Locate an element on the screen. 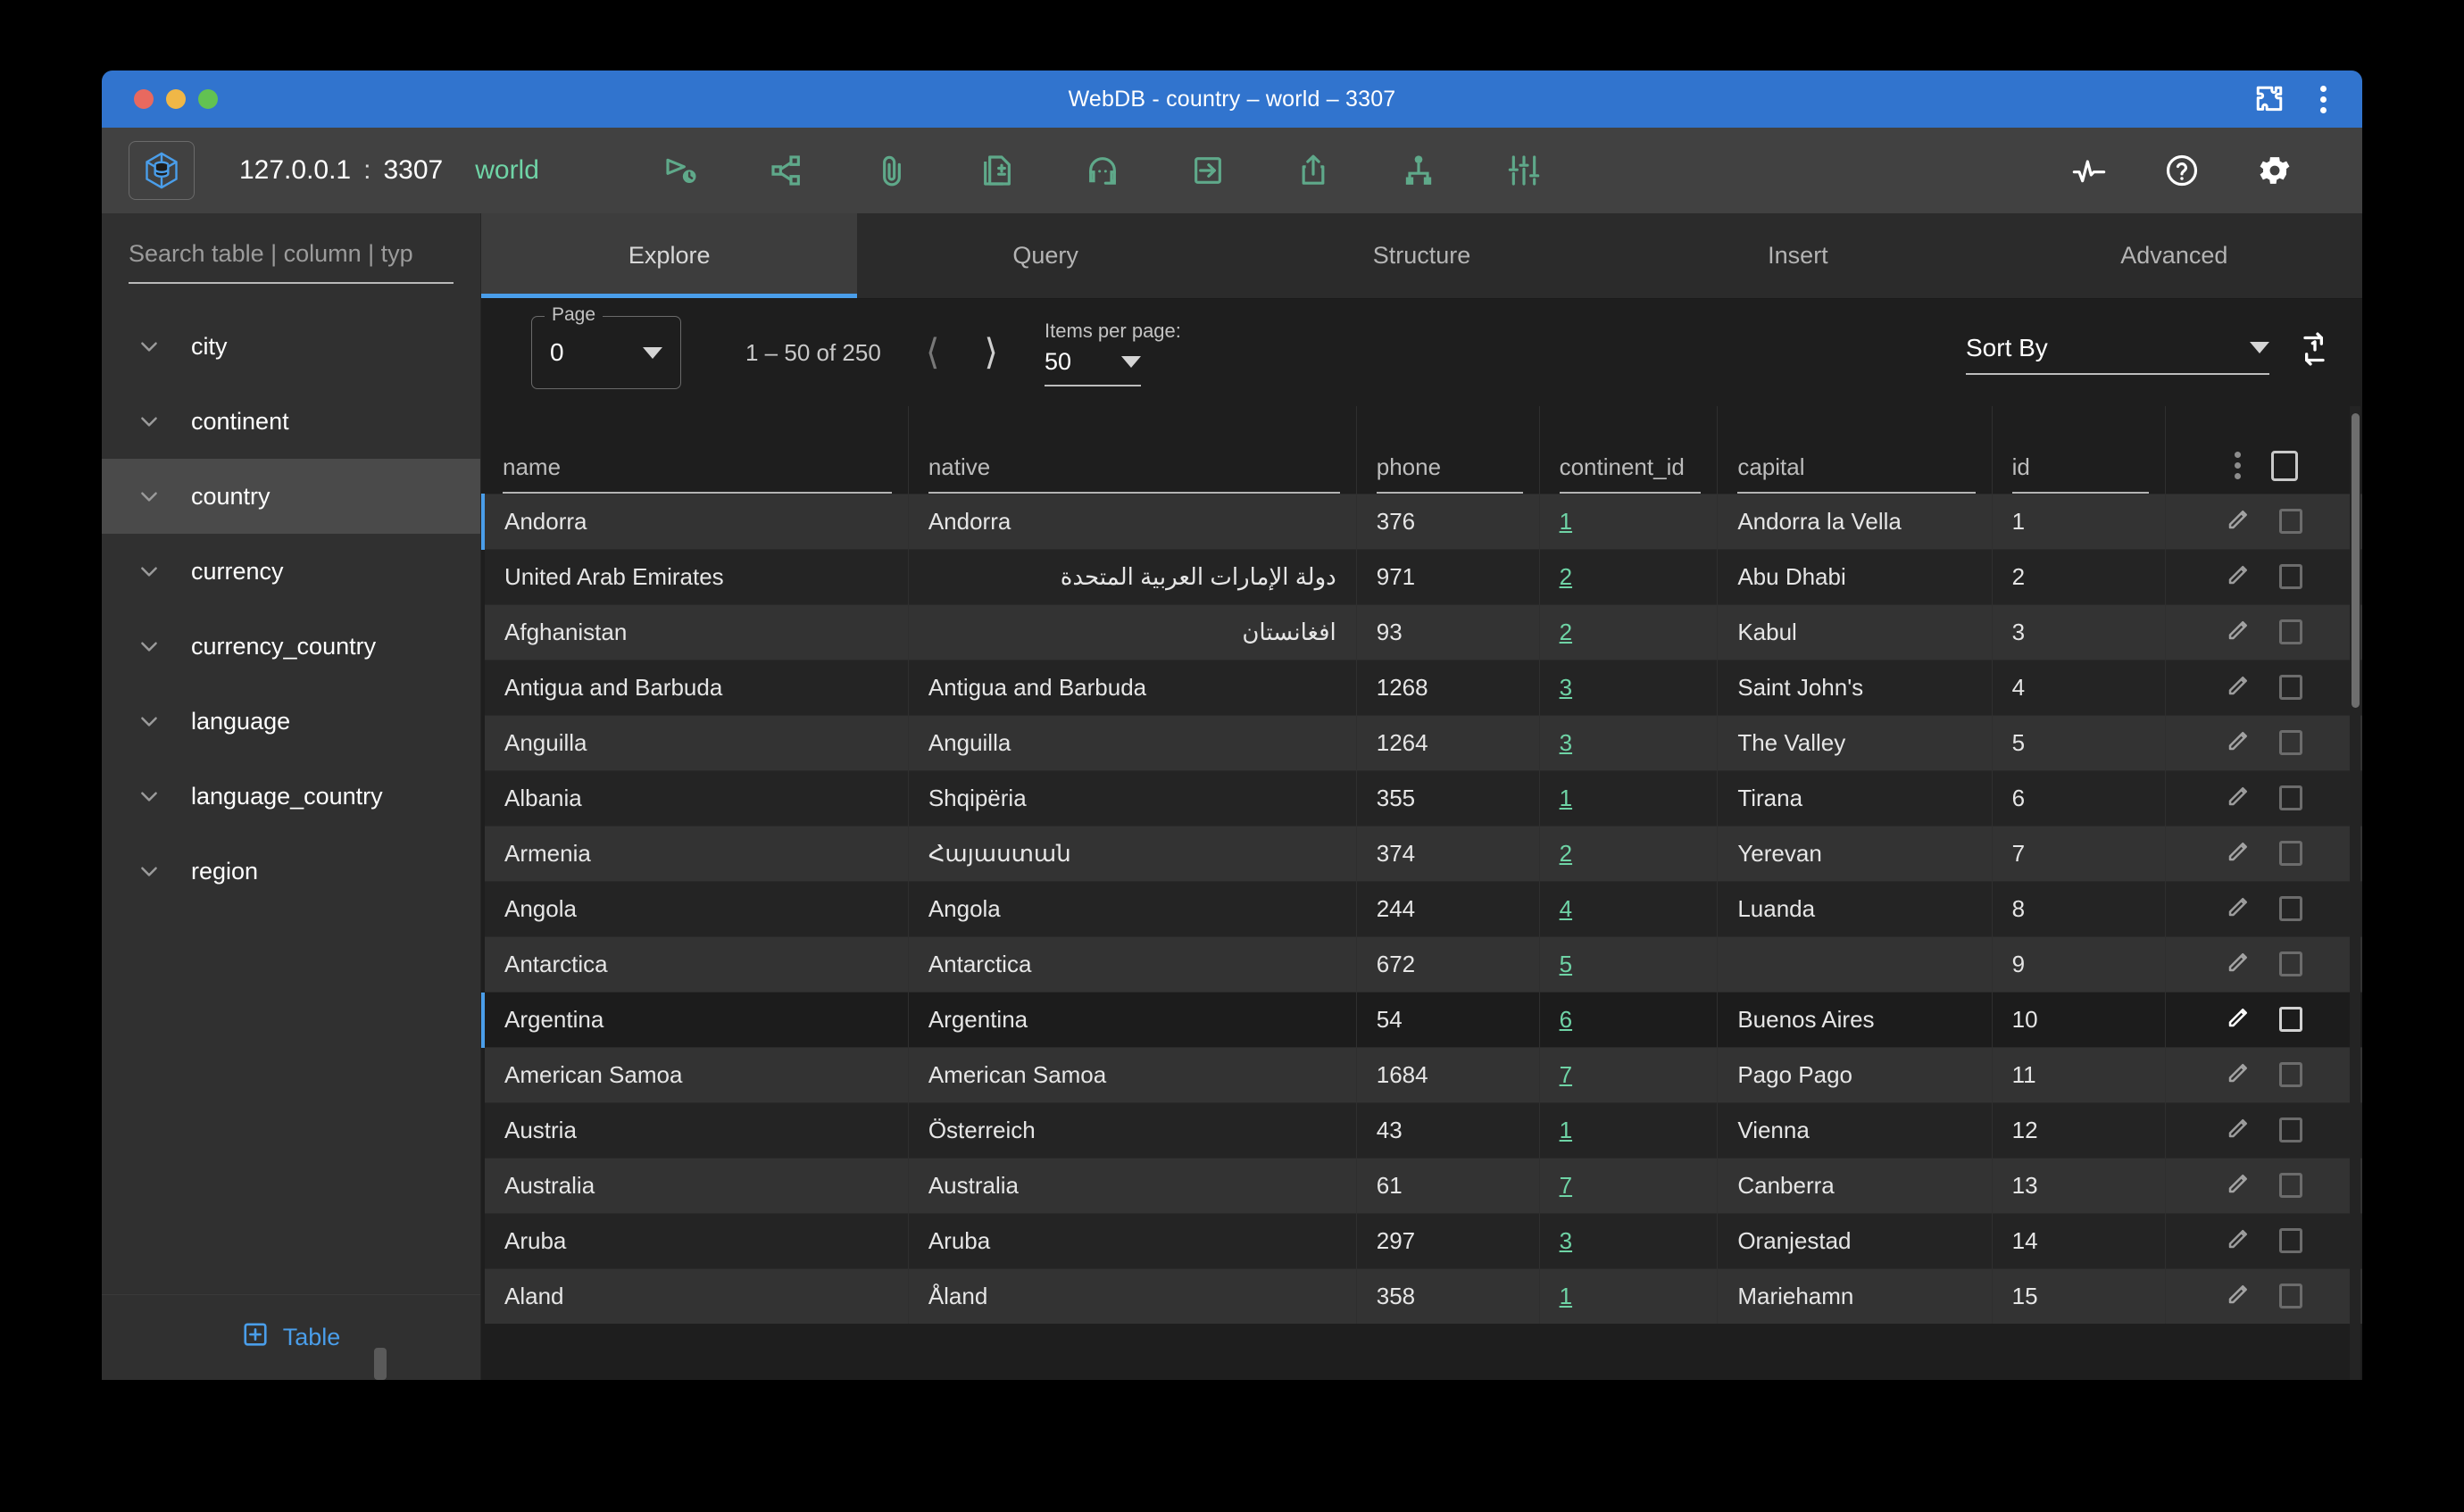  sidebar-horizontal-scrollbar is located at coordinates (380, 1364).